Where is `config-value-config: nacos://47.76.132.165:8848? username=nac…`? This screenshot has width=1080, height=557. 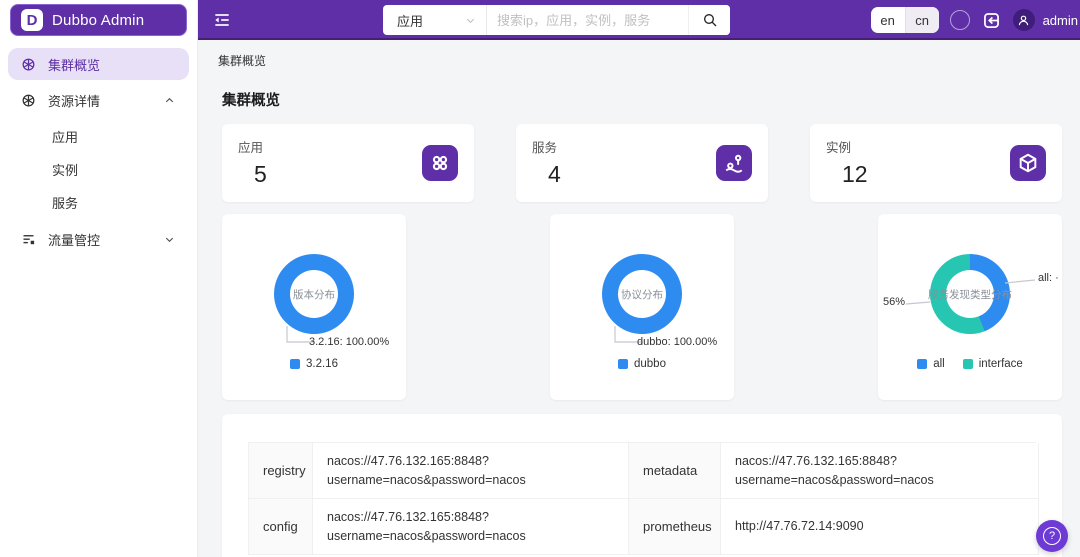
config-value-config: nacos://47.76.132.165:8848? username=nac… is located at coordinates (471, 527).